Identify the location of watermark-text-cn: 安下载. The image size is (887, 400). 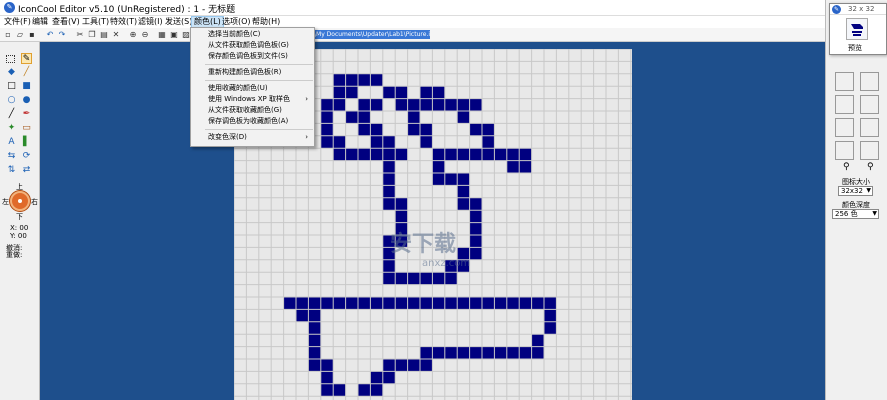
(423, 244).